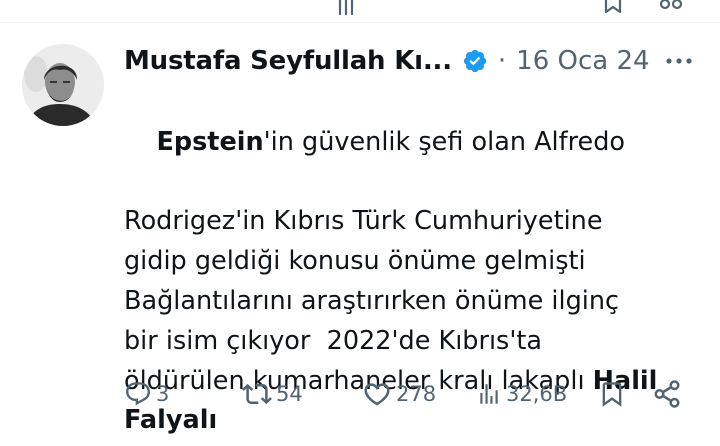 The height and width of the screenshot is (446, 720). Describe the element at coordinates (582, 61) in the screenshot. I see `tweet-date: 16 Oca 24` at that location.